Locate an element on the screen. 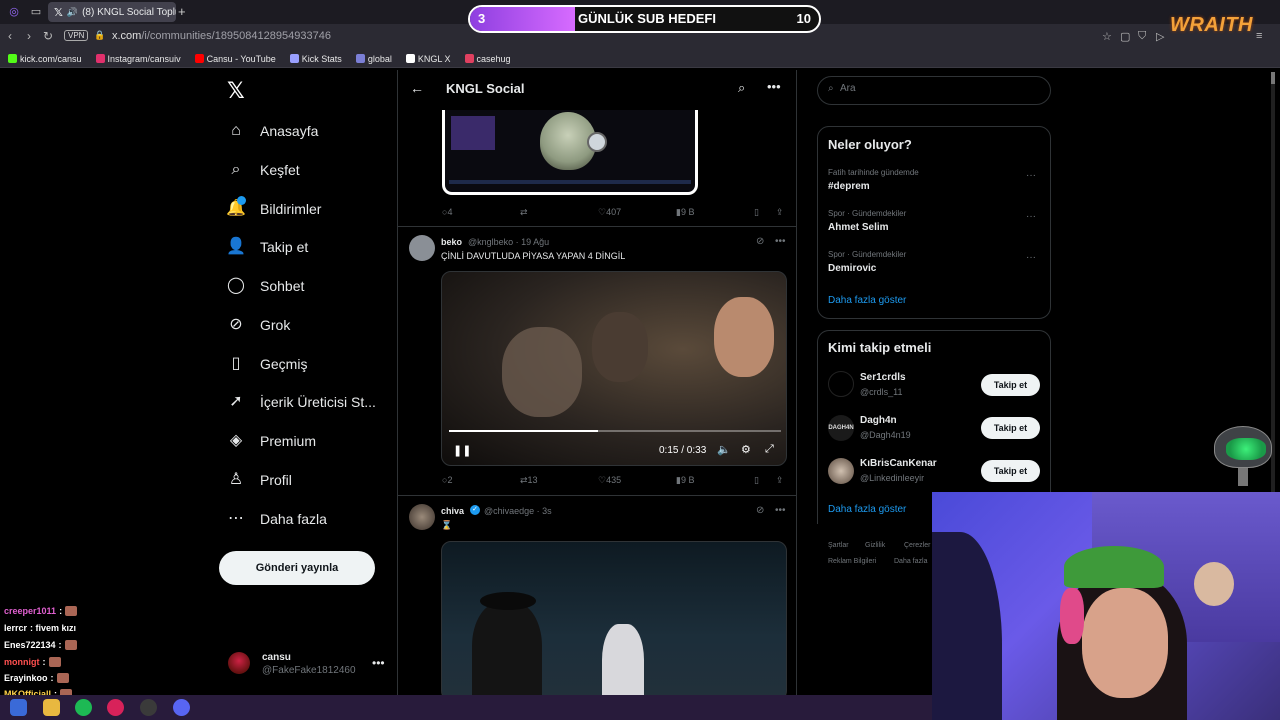 The image size is (1280, 720). nav-item-geçmiş: ▯ Geçmiş is located at coordinates (267, 364).